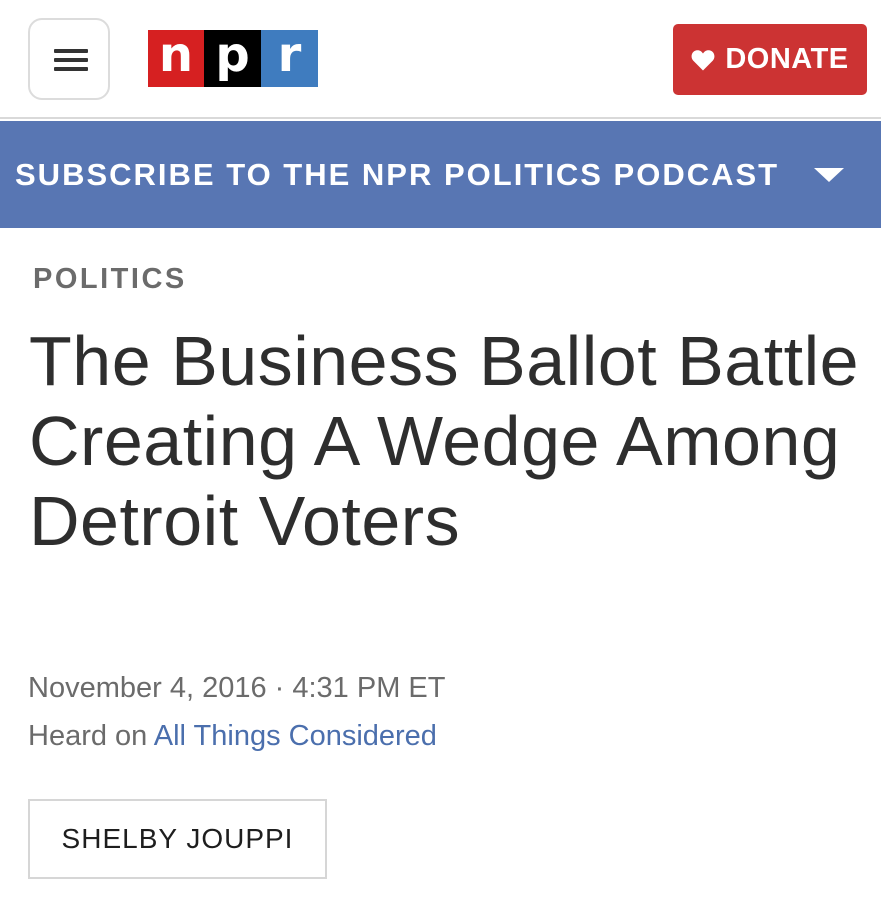 This screenshot has height=902, width=881. Describe the element at coordinates (397, 174) in the screenshot. I see `subscribe-podcast-label: SUBSCRIBE TO THE NPR POLITICS PODCAST` at that location.